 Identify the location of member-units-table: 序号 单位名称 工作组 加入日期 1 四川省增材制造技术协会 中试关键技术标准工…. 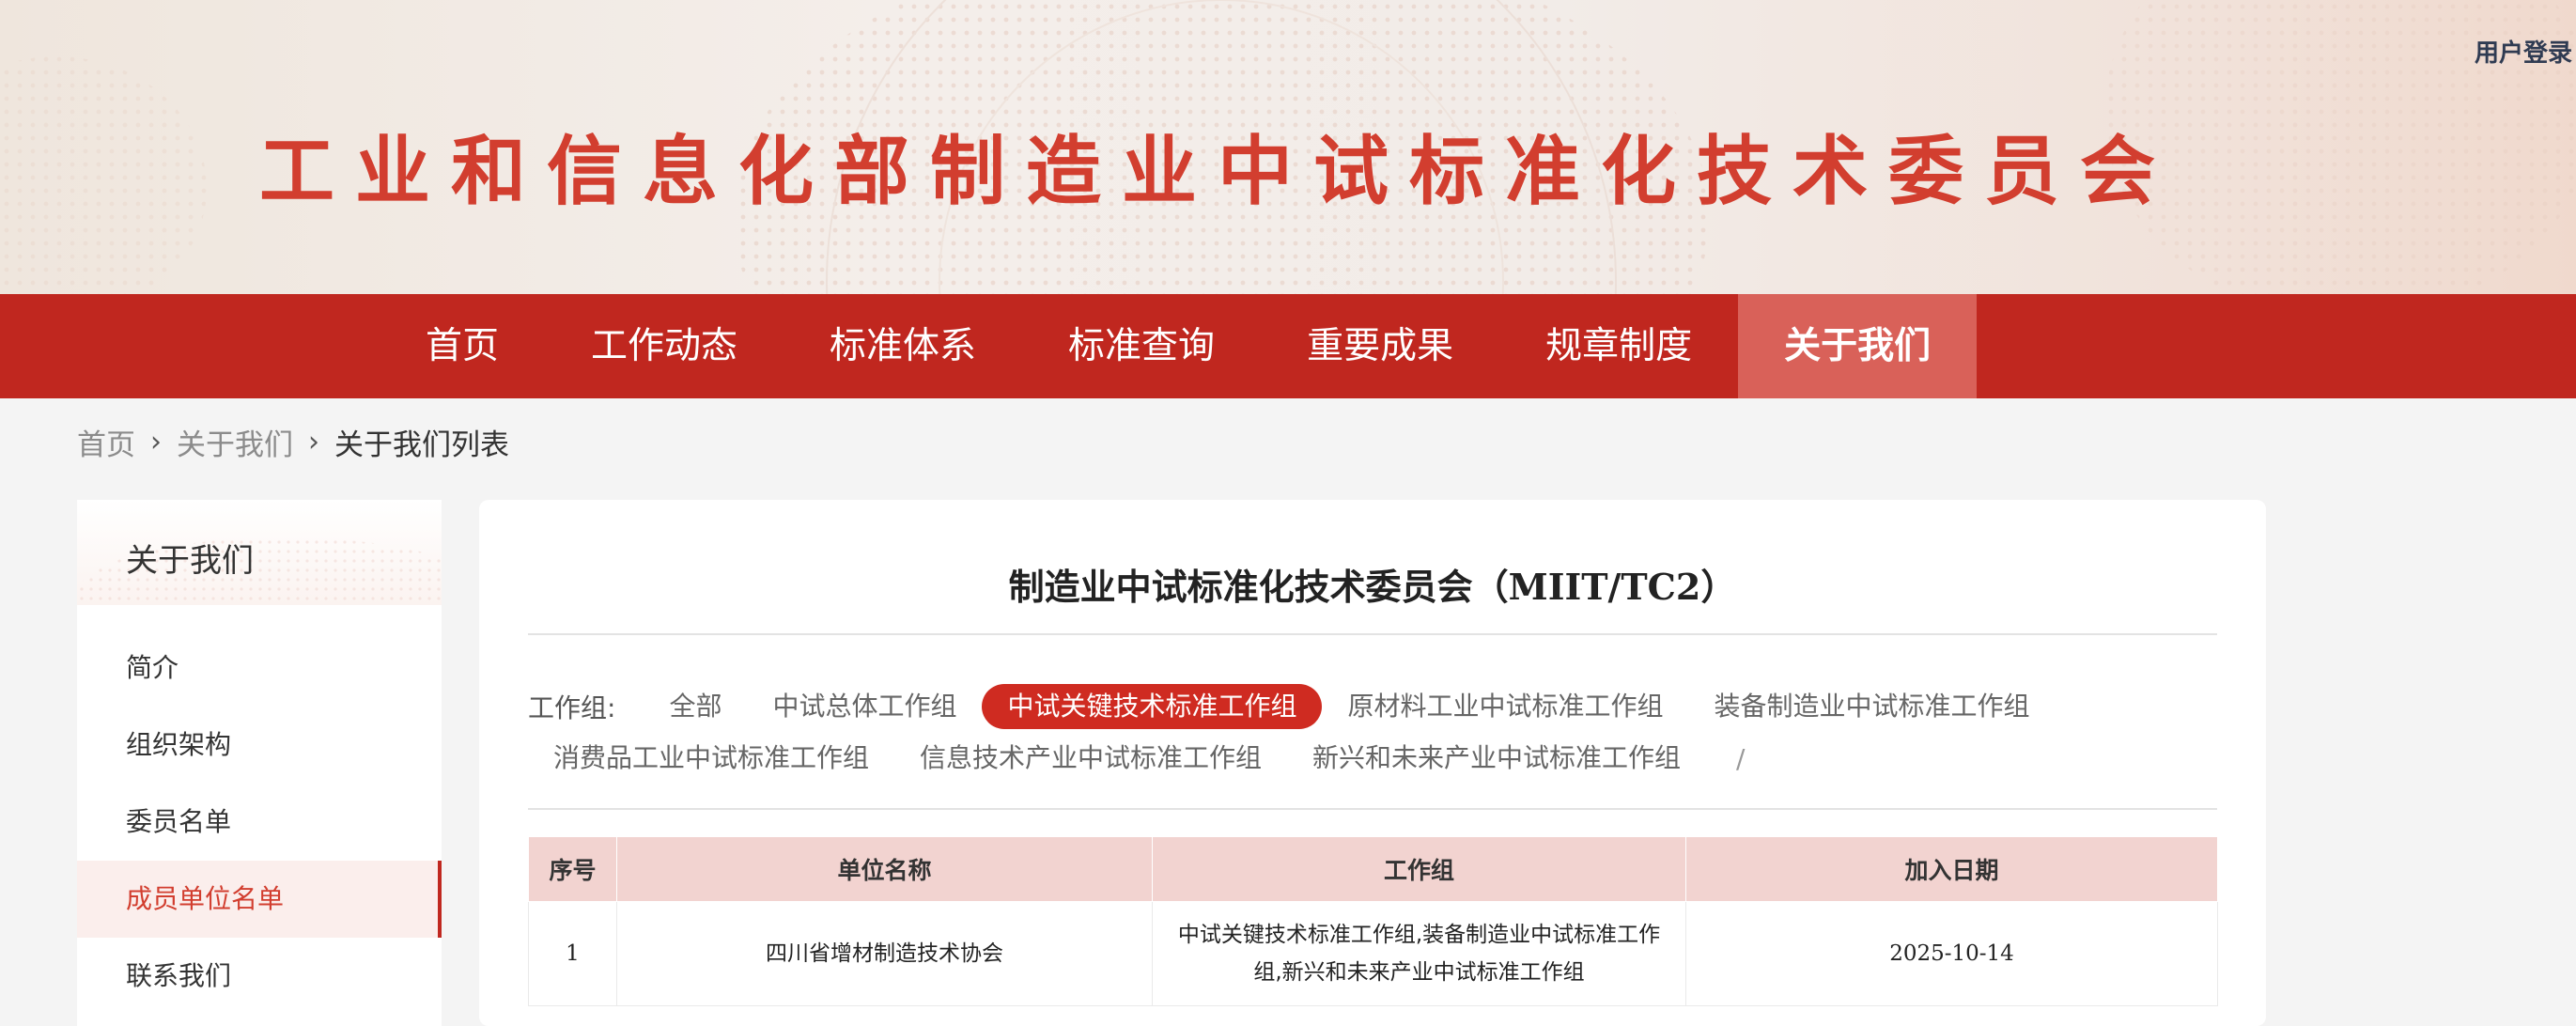
(1373, 921).